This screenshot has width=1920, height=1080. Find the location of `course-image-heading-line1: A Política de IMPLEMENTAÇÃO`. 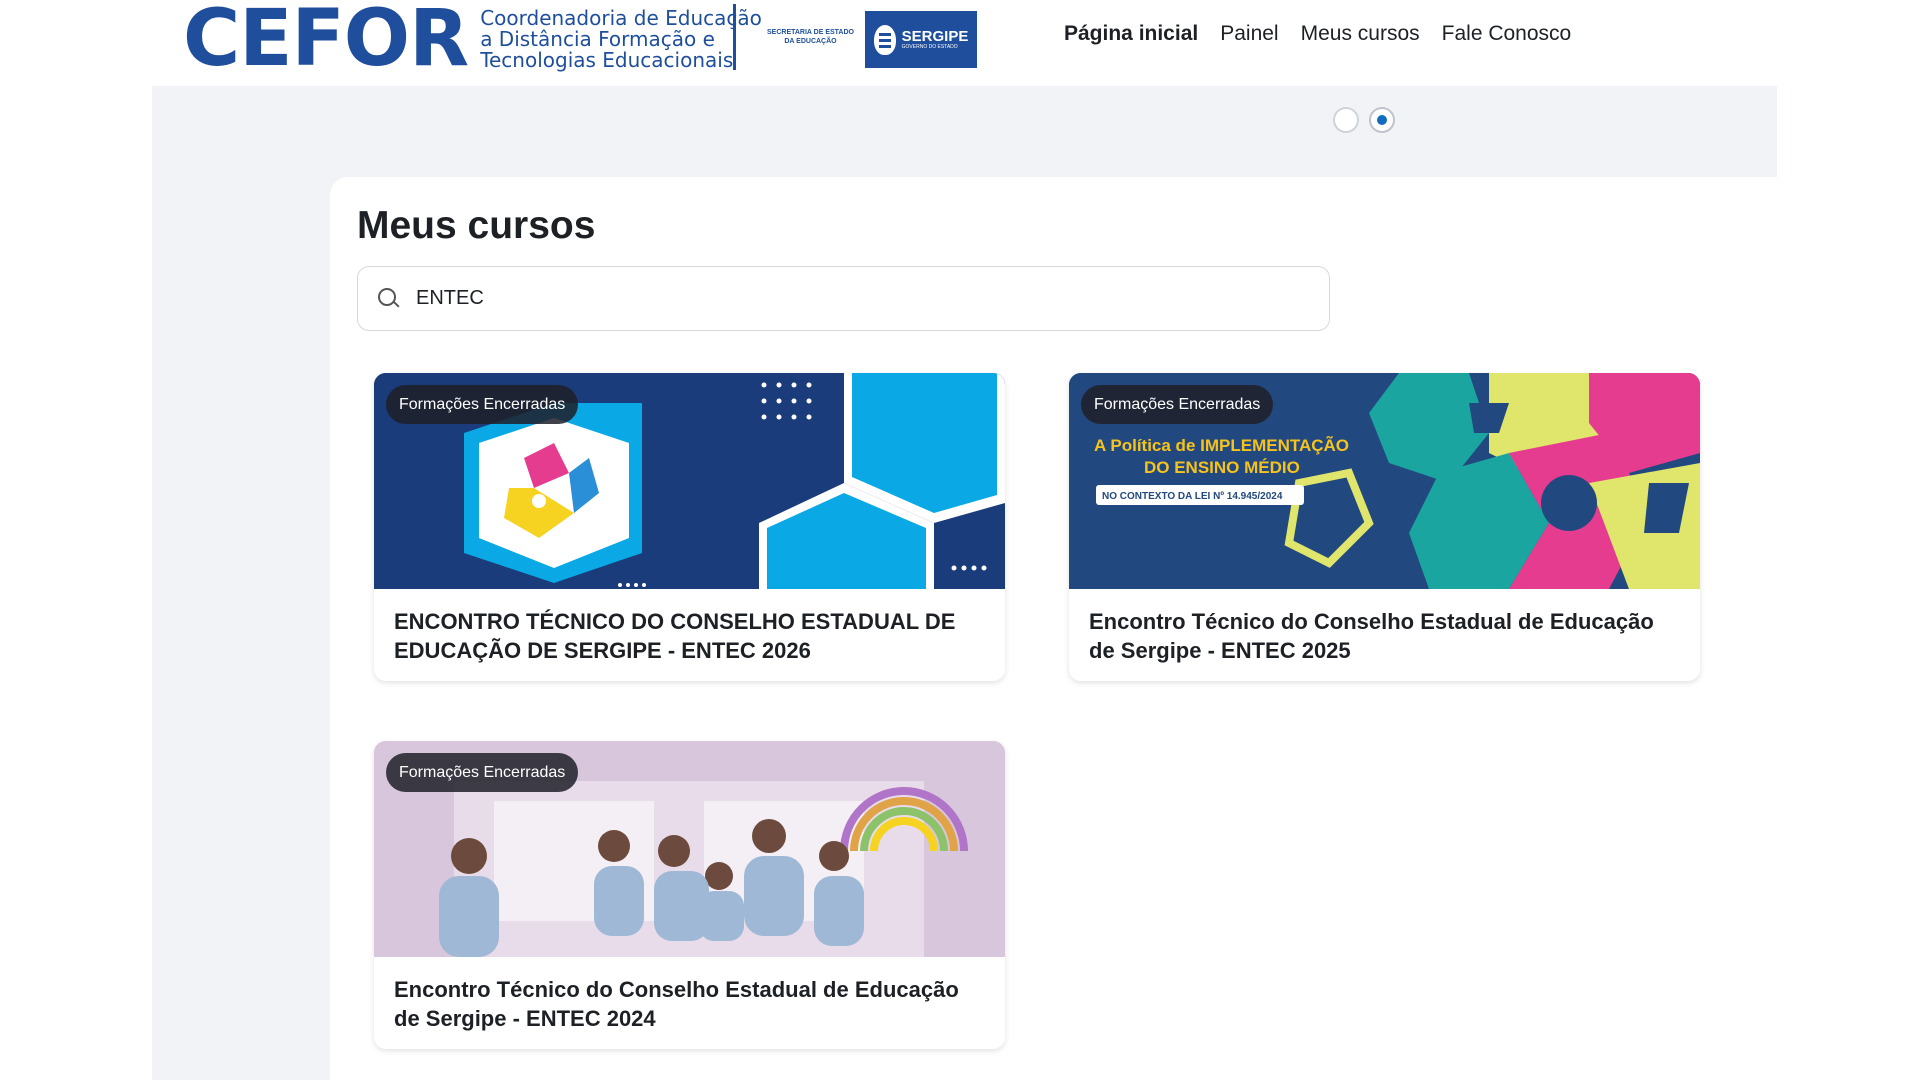

course-image-heading-line1: A Política de IMPLEMENTAÇÃO is located at coordinates (1221, 445).